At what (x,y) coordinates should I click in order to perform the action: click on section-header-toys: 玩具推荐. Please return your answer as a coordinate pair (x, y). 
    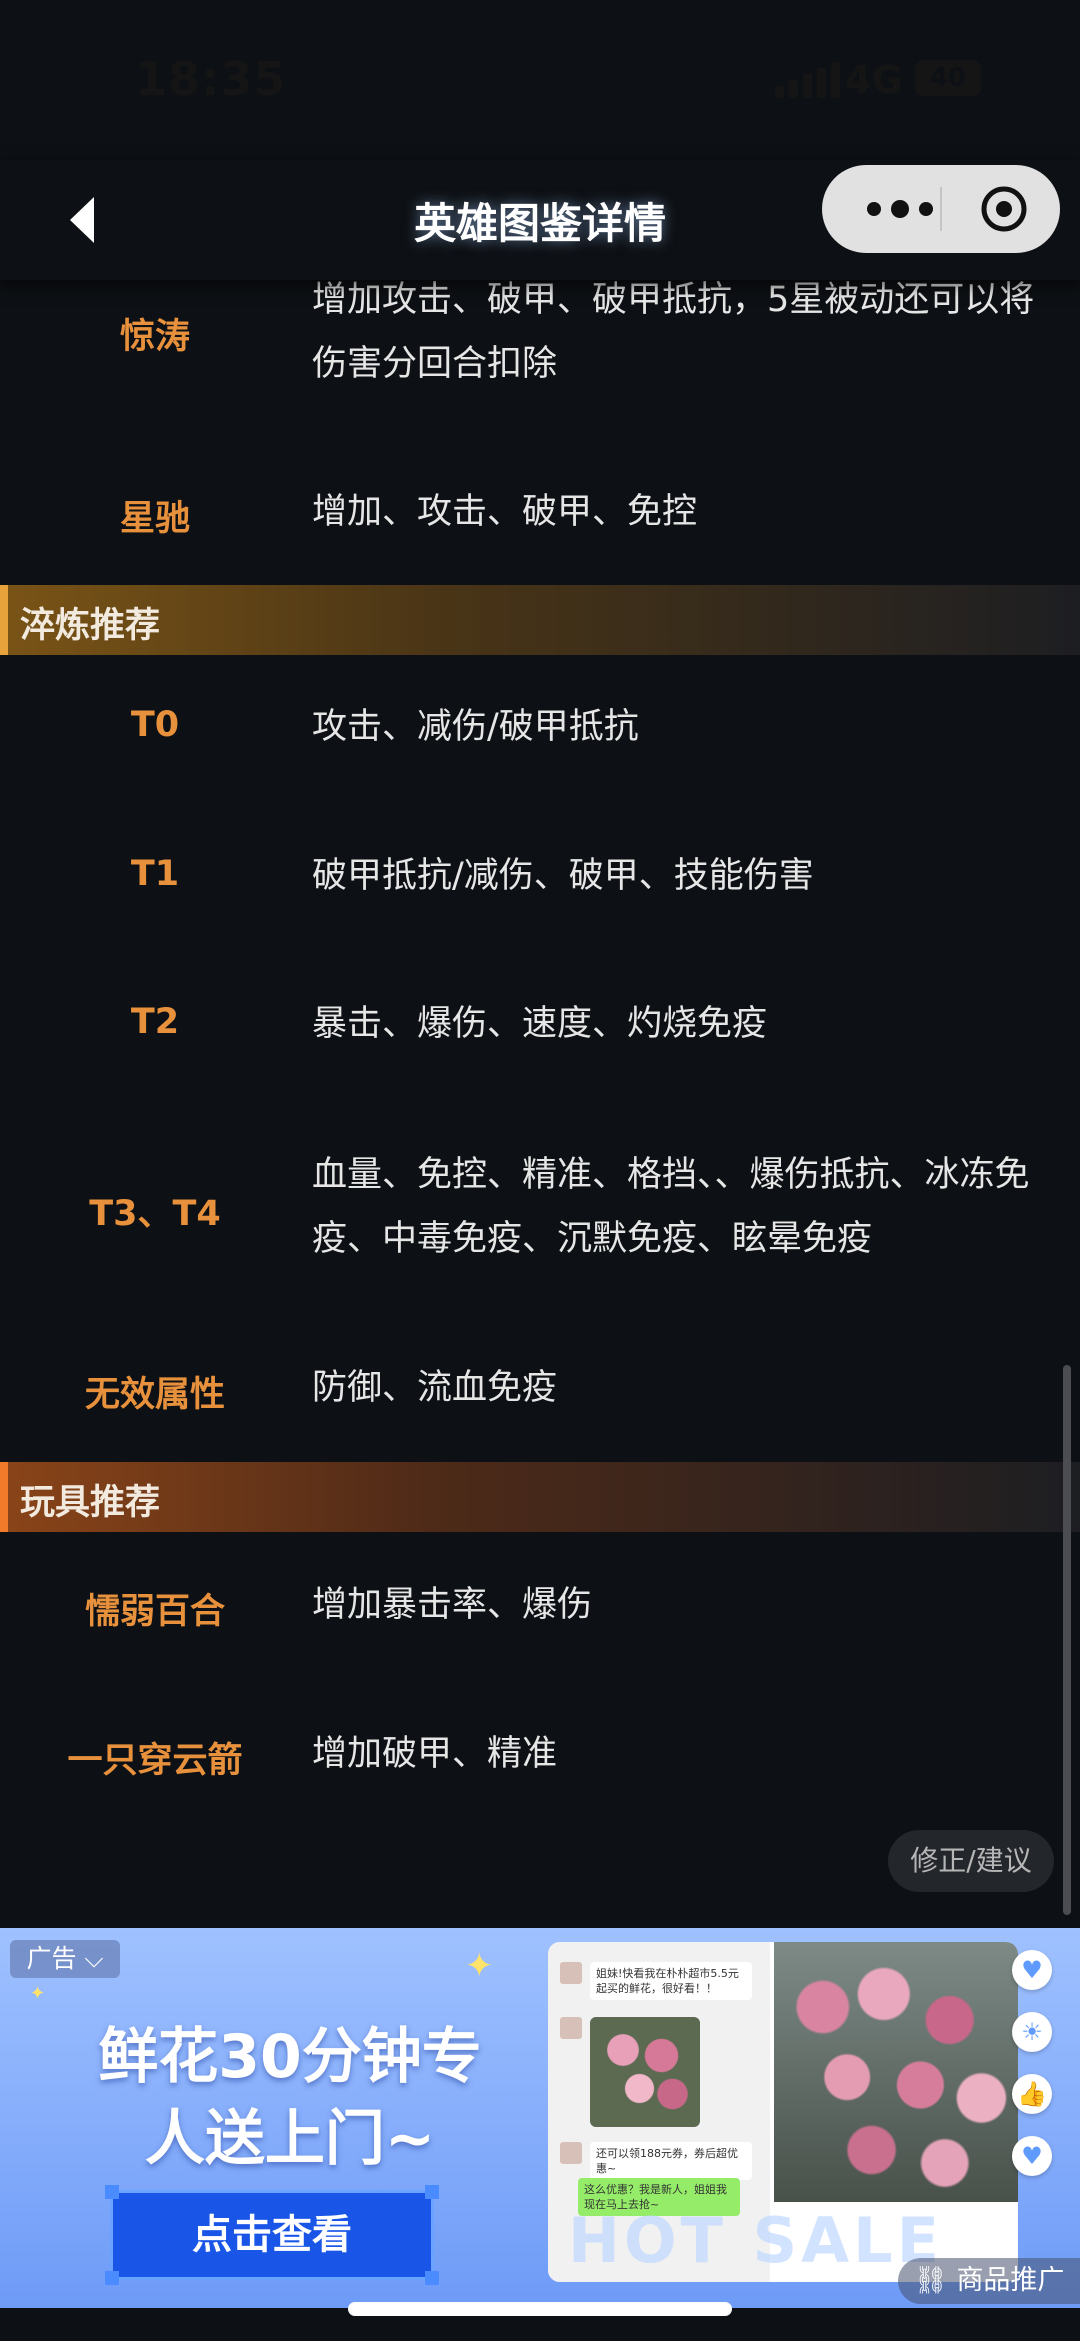
    Looking at the image, I should click on (540, 1497).